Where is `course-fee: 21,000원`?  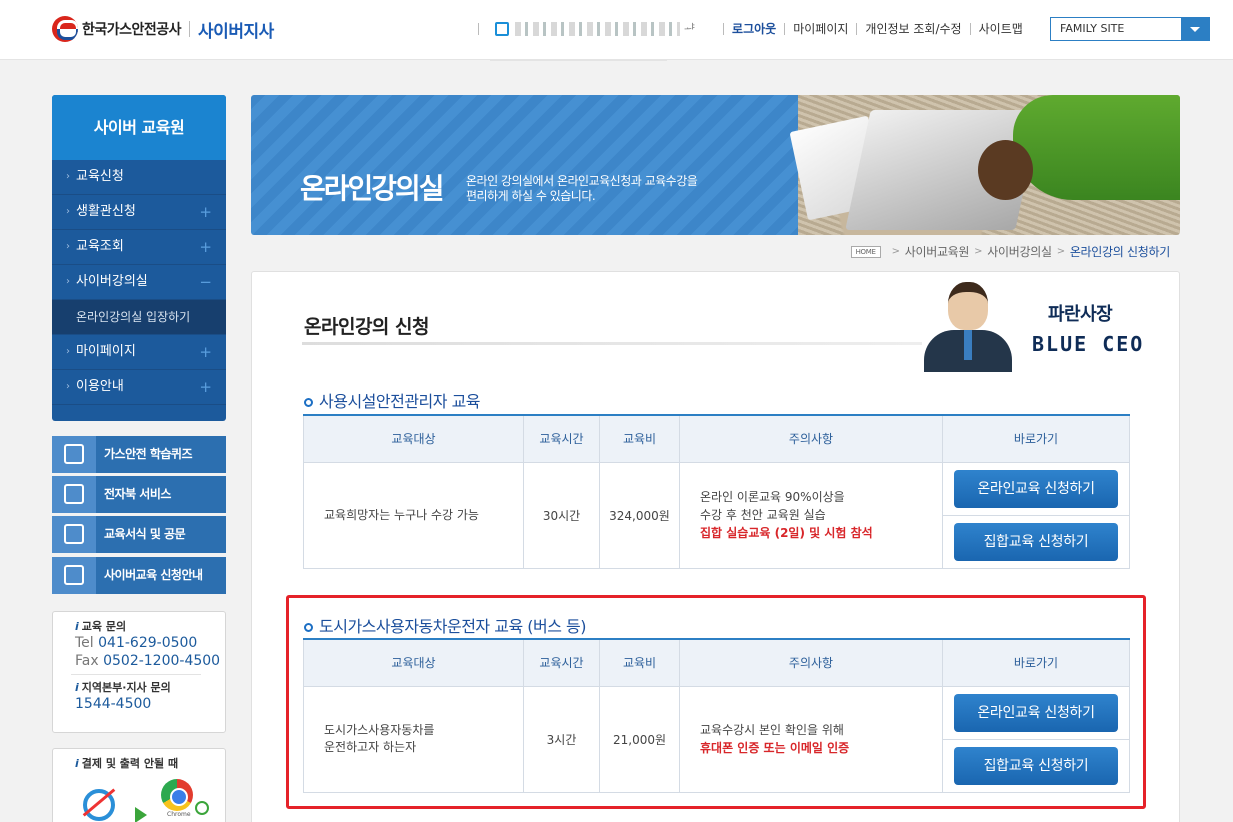
course-fee: 21,000원 is located at coordinates (639, 739).